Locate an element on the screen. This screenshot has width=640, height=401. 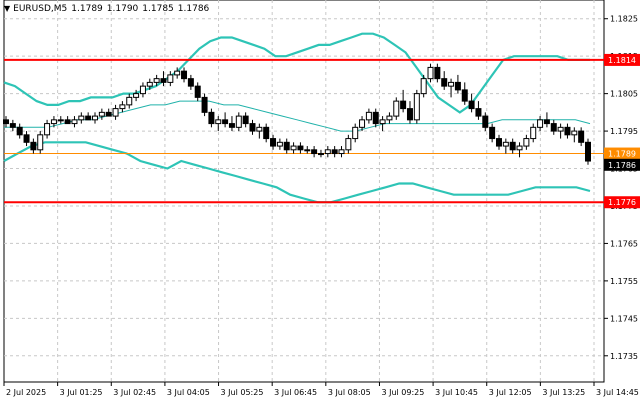
moving-average-line is located at coordinates (297, 116).